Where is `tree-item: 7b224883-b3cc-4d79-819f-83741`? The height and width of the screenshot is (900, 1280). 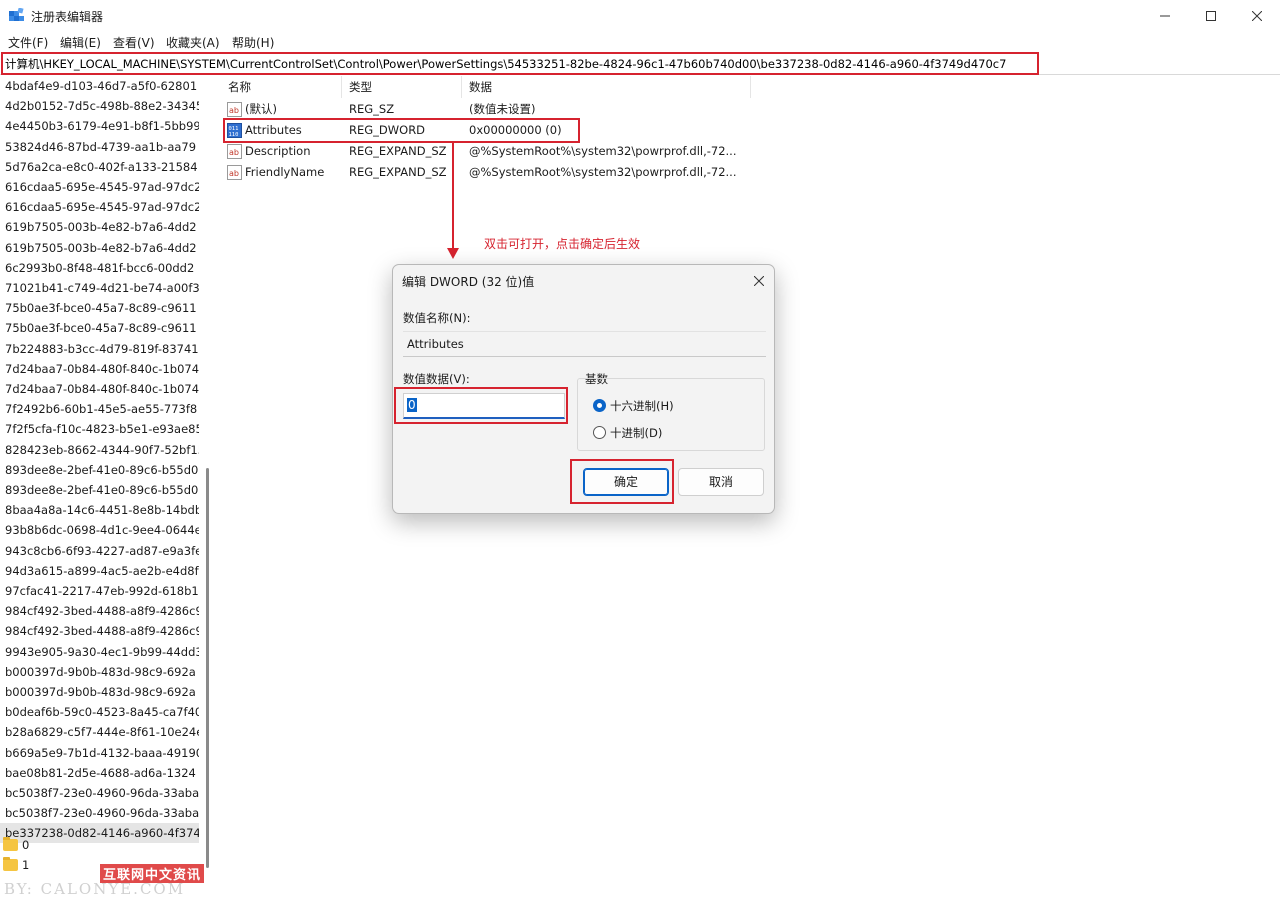 tree-item: 7b224883-b3cc-4d79-819f-83741 is located at coordinates (102, 349).